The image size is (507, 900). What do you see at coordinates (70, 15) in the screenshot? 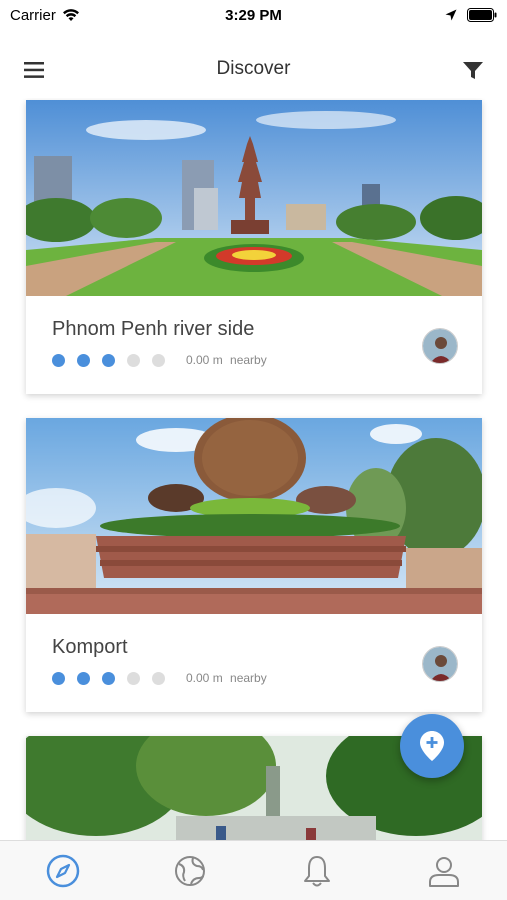
I see `wifi-icon` at bounding box center [70, 15].